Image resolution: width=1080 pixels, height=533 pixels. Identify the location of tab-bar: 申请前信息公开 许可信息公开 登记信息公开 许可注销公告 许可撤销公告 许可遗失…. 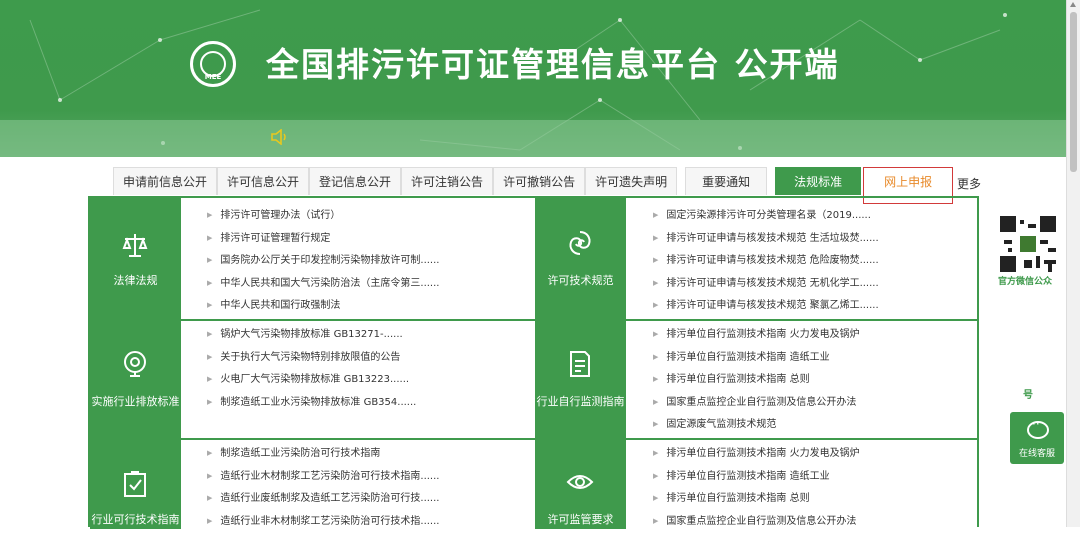
(533, 181).